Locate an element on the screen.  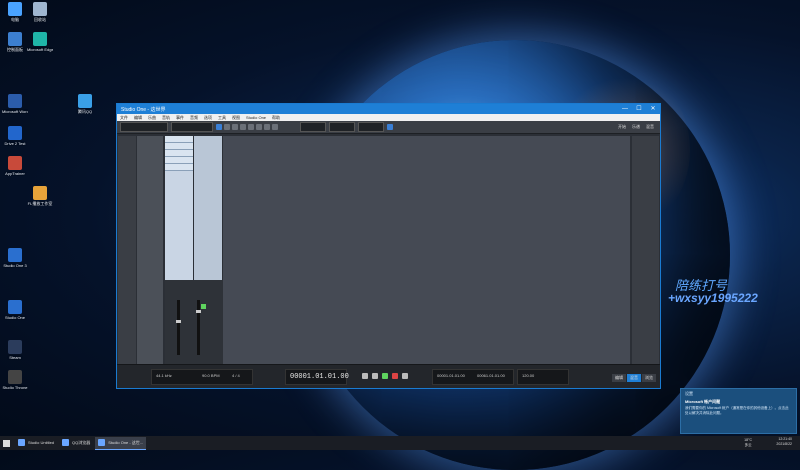
desktop-icon: 控制面板 is located at coordinates (15, 42).